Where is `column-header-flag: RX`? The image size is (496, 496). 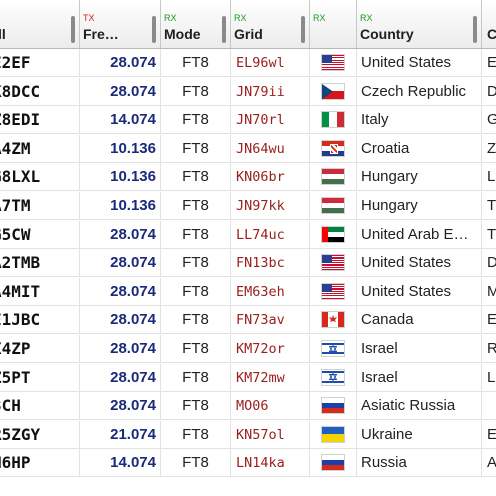 column-header-flag: RX is located at coordinates (333, 24).